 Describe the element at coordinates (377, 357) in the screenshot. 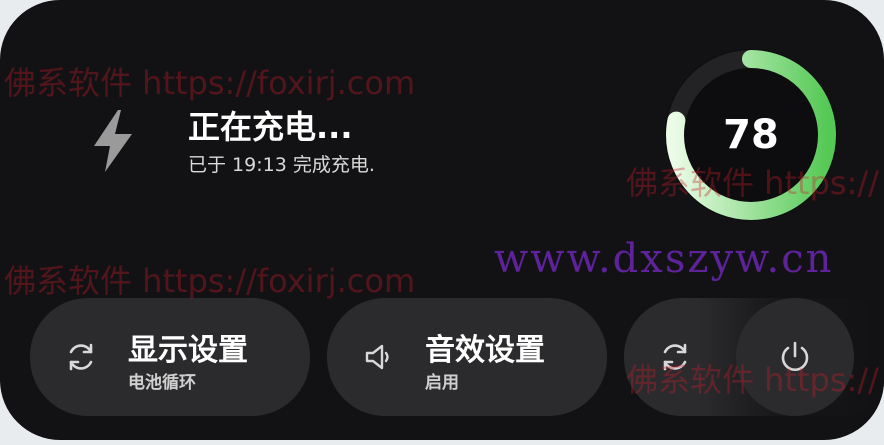

I see `speaker-icon` at that location.